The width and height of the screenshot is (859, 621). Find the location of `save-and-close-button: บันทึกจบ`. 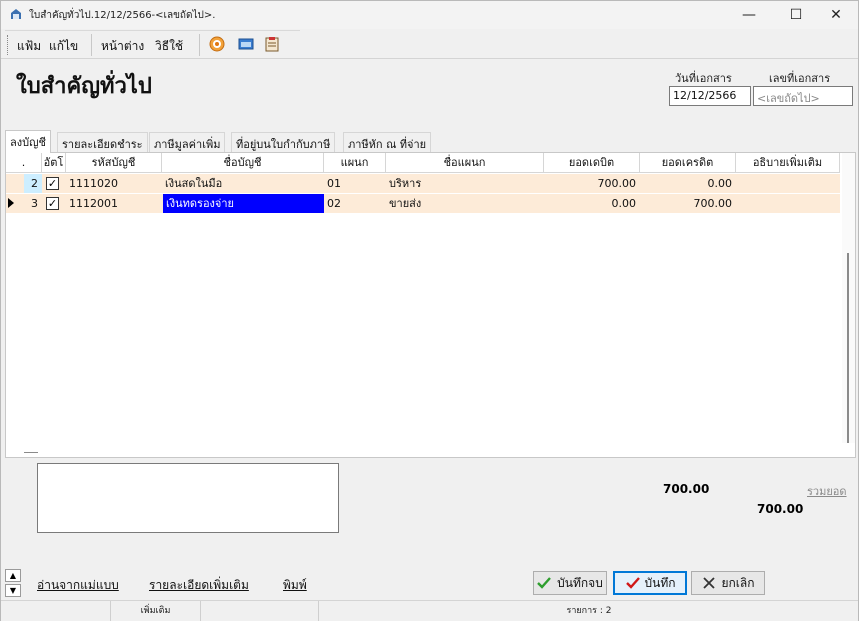

save-and-close-button: บันทึกจบ is located at coordinates (570, 583).